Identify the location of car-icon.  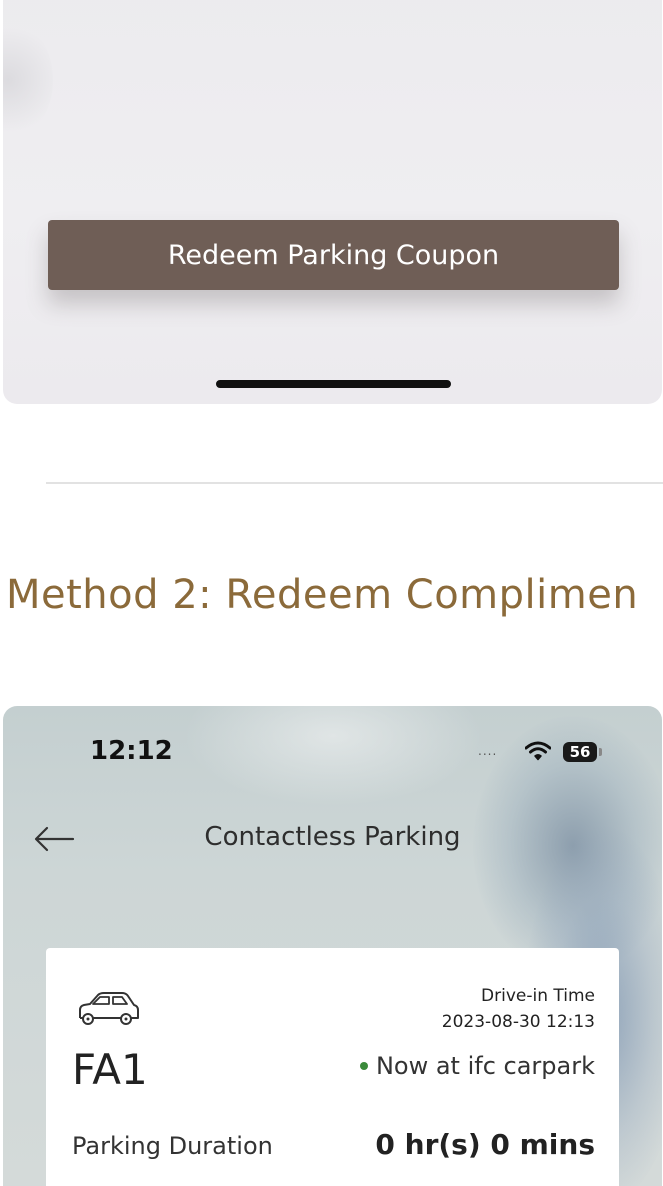
(109, 1008).